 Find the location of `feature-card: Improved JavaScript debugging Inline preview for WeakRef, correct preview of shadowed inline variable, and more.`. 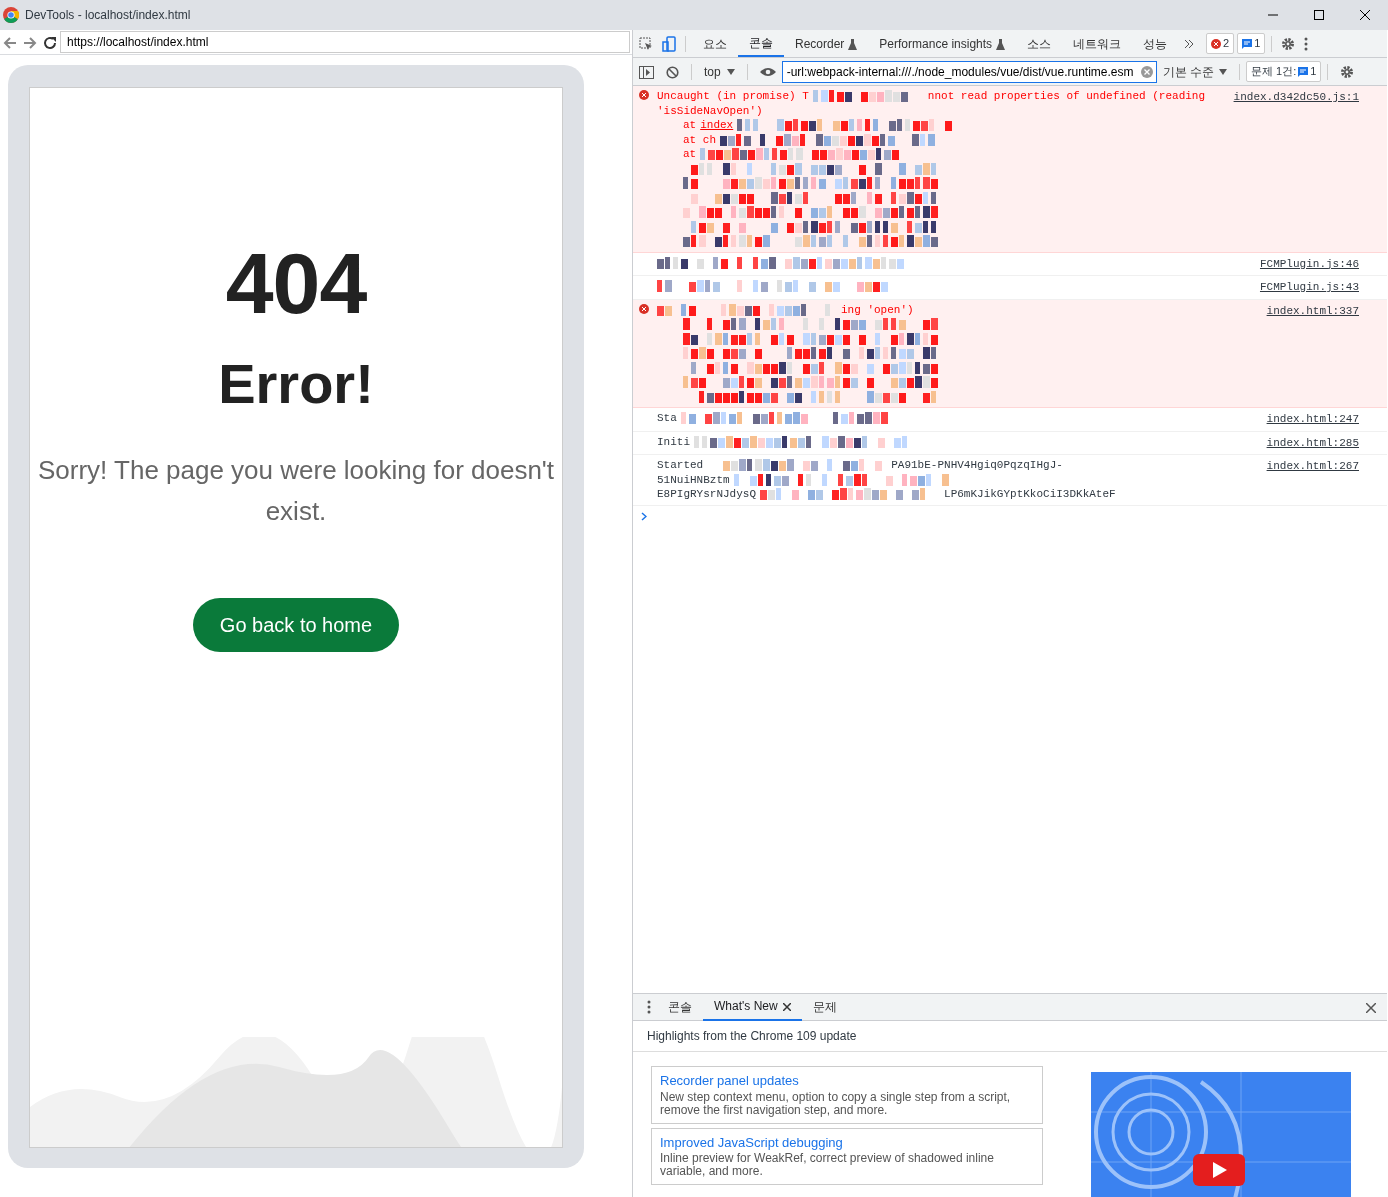

feature-card: Improved JavaScript debugging Inline preview for WeakRef, correct preview of shadowed inline variable, and more. is located at coordinates (847, 1156).